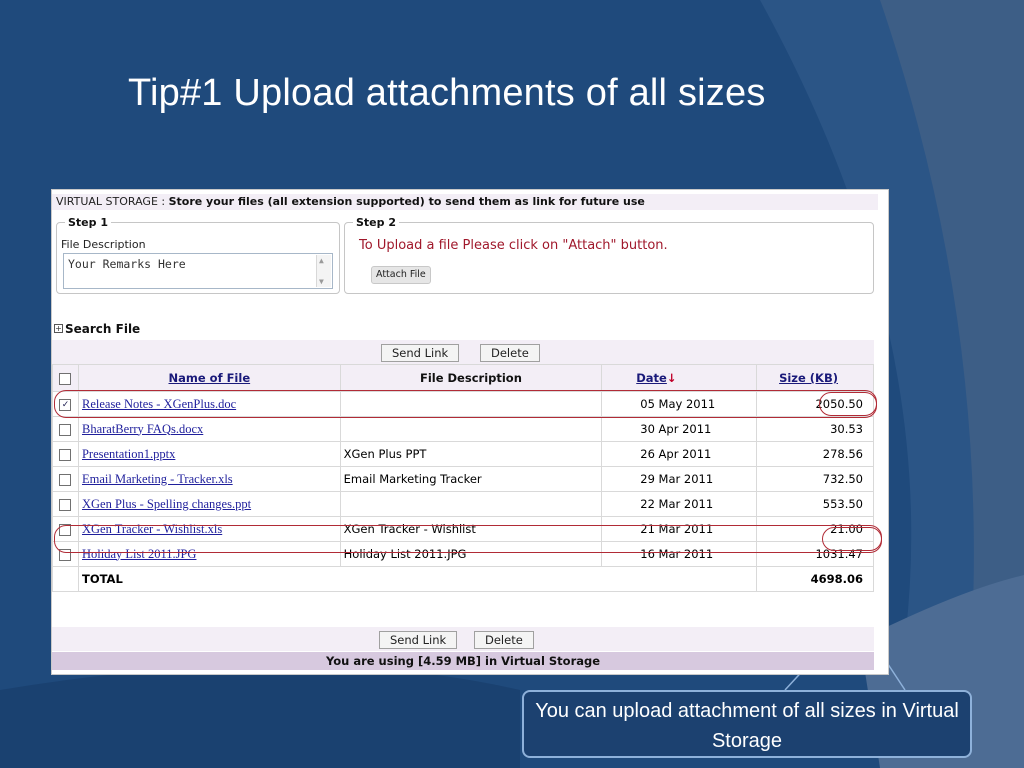 This screenshot has height=768, width=1024. I want to click on file-link: BharatBerry FAQs.docx, so click(142, 429).